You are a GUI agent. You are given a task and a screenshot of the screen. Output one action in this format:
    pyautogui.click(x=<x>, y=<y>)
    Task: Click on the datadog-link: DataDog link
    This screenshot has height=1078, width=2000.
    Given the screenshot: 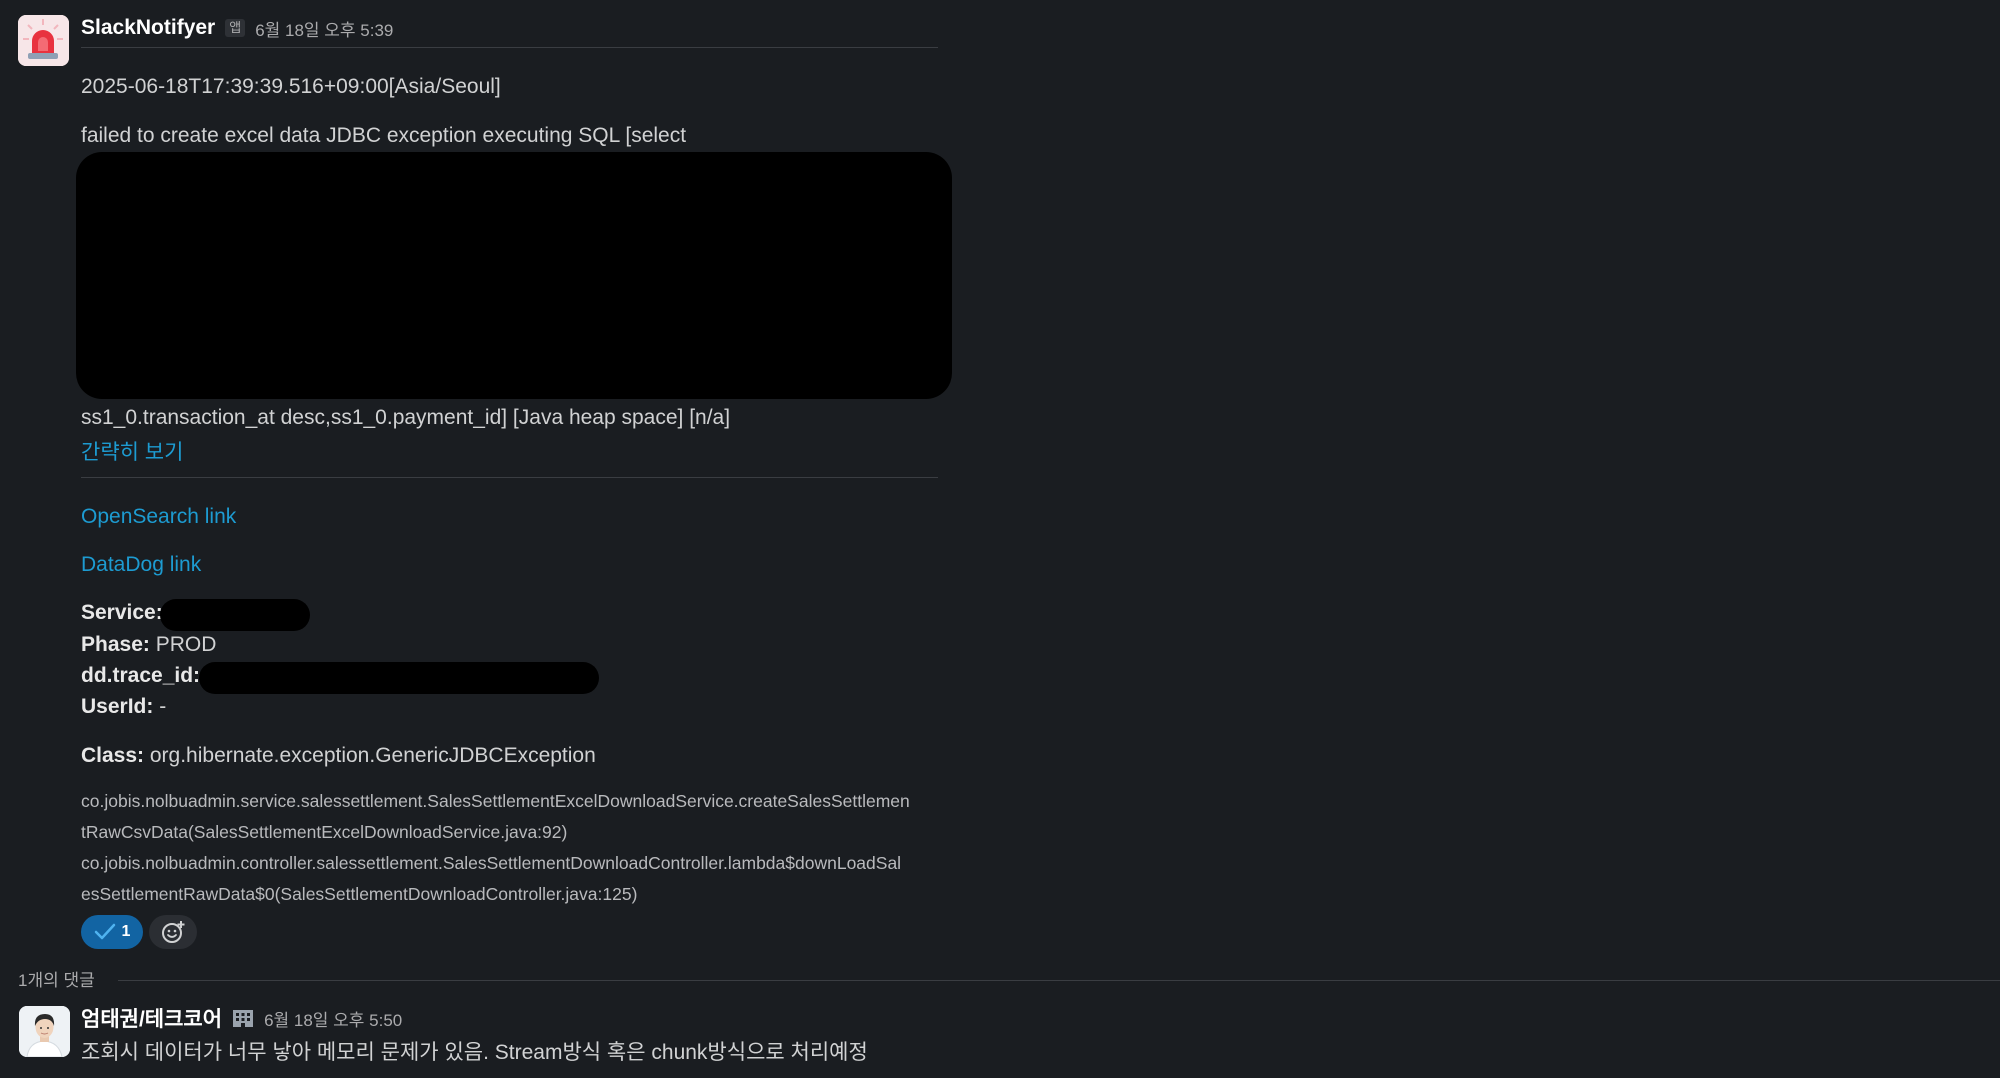 What is the action you would take?
    pyautogui.click(x=141, y=565)
    